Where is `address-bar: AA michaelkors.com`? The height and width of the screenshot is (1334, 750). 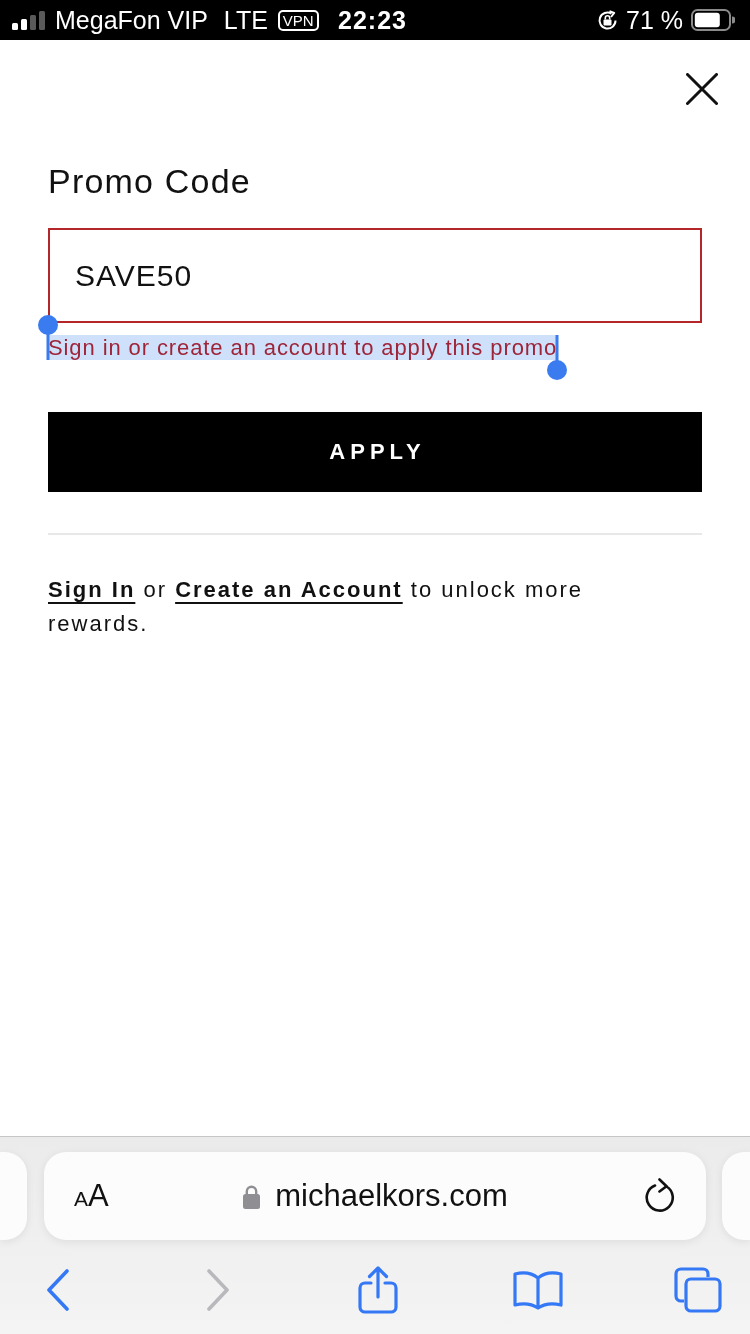 address-bar: AA michaelkors.com is located at coordinates (375, 1196).